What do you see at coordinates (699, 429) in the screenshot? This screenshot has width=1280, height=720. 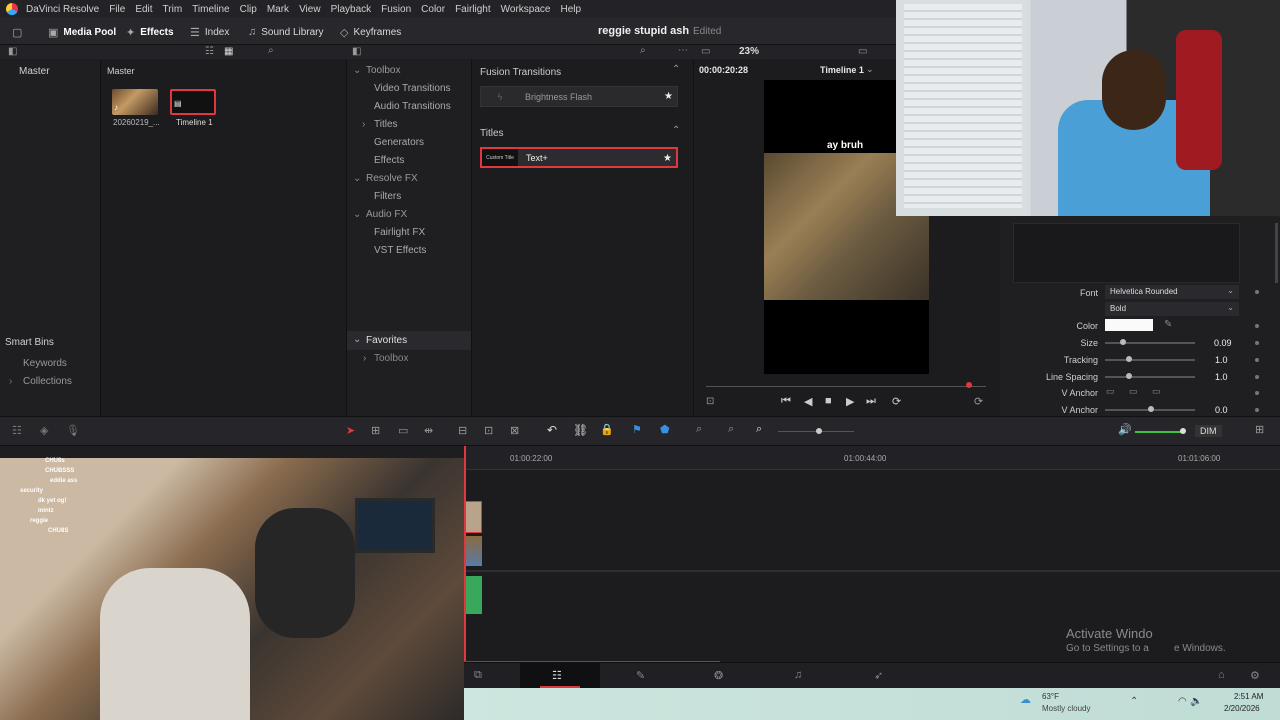 I see `zoom-full-icon: ⌕` at bounding box center [699, 429].